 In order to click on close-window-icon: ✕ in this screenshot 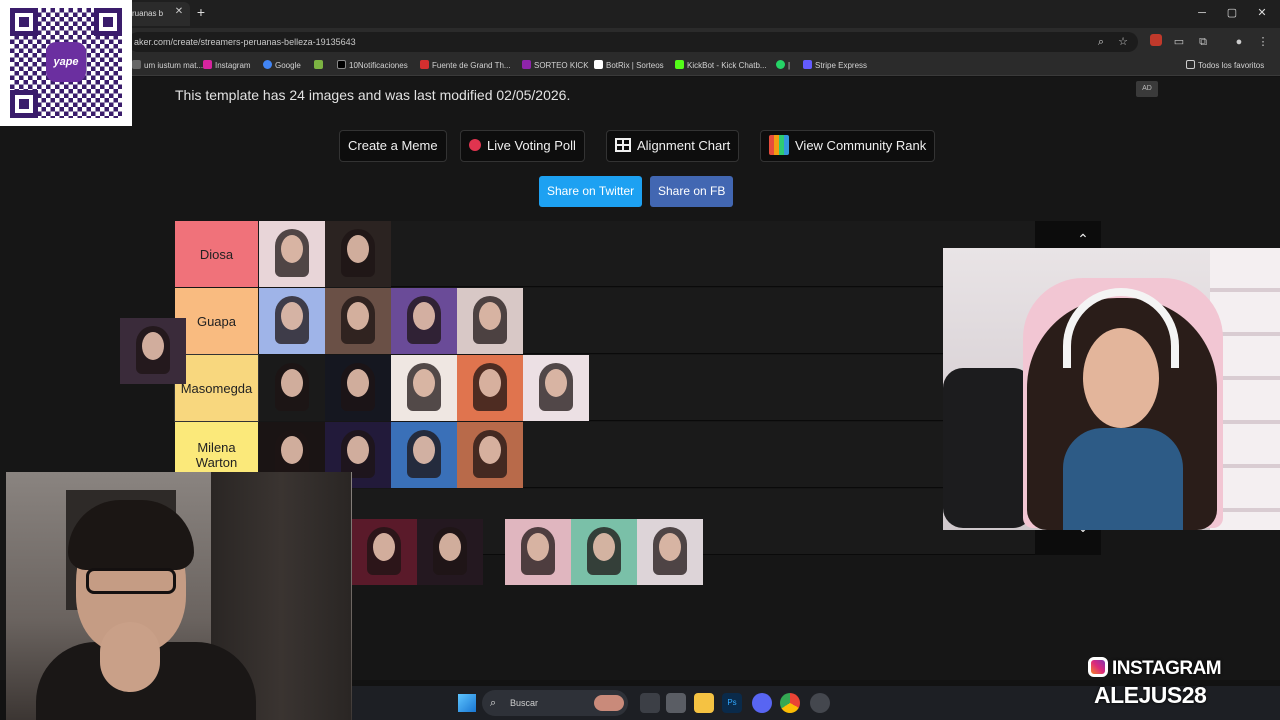, I will do `click(1262, 13)`.